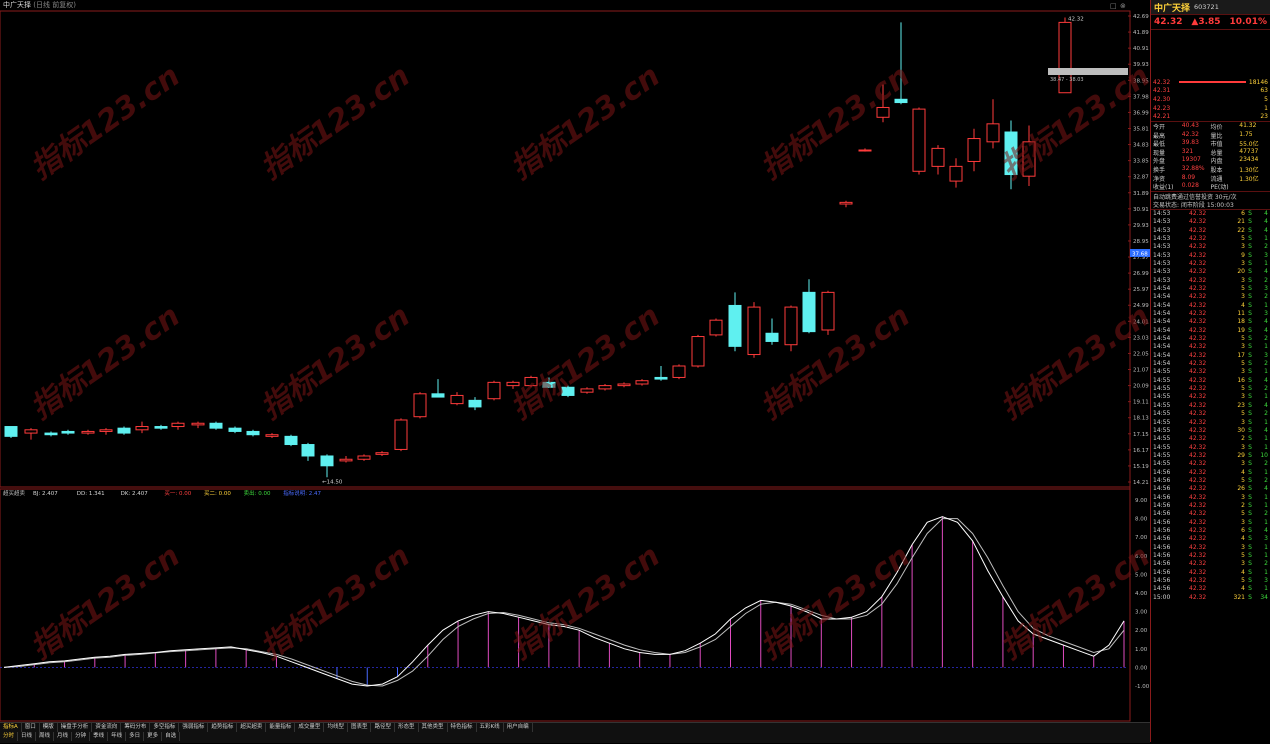  What do you see at coordinates (1241, 355) in the screenshot?
I see `tick-cell: 17` at bounding box center [1241, 355].